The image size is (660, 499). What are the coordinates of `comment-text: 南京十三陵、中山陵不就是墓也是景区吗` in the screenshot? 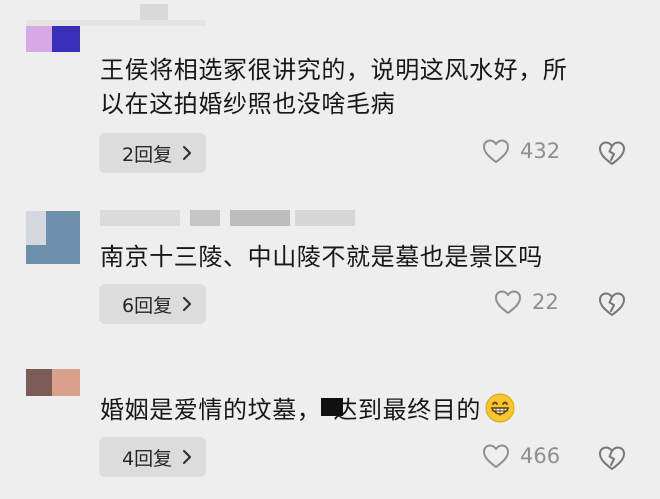 It's located at (321, 257).